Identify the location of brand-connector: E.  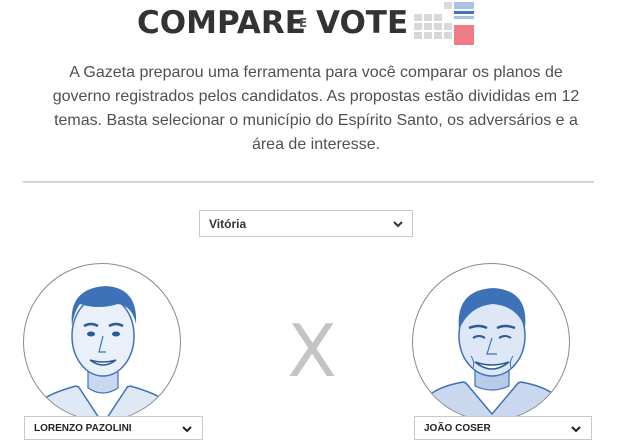
(303, 23).